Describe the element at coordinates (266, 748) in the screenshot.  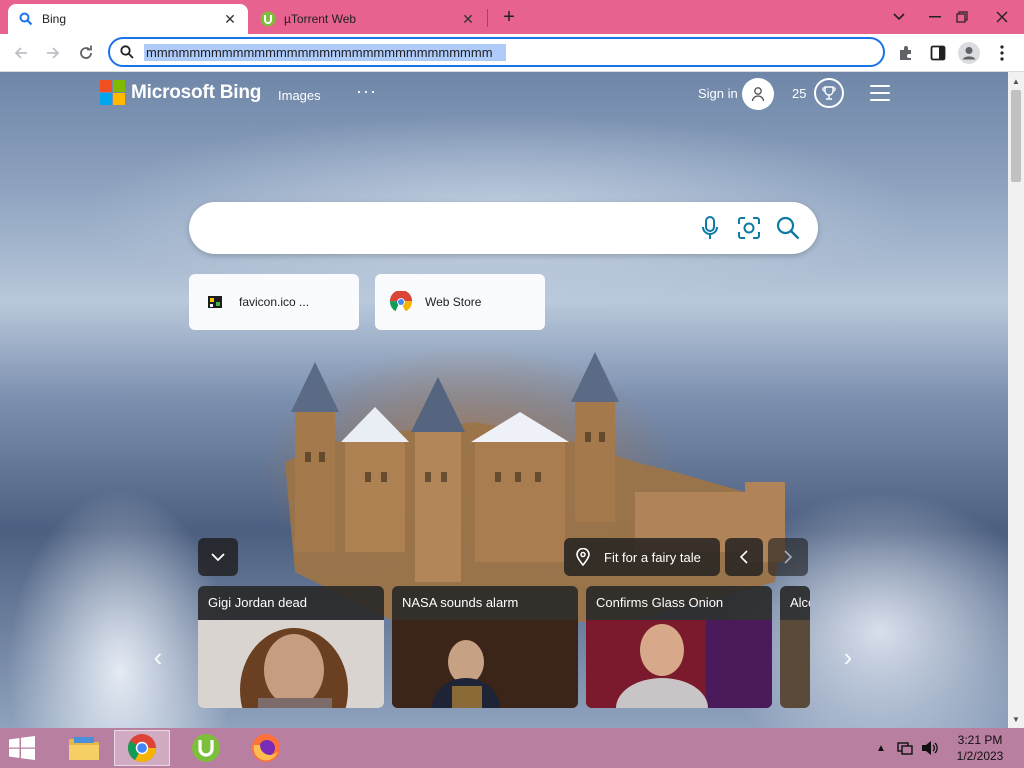
I see `firefox-icon` at that location.